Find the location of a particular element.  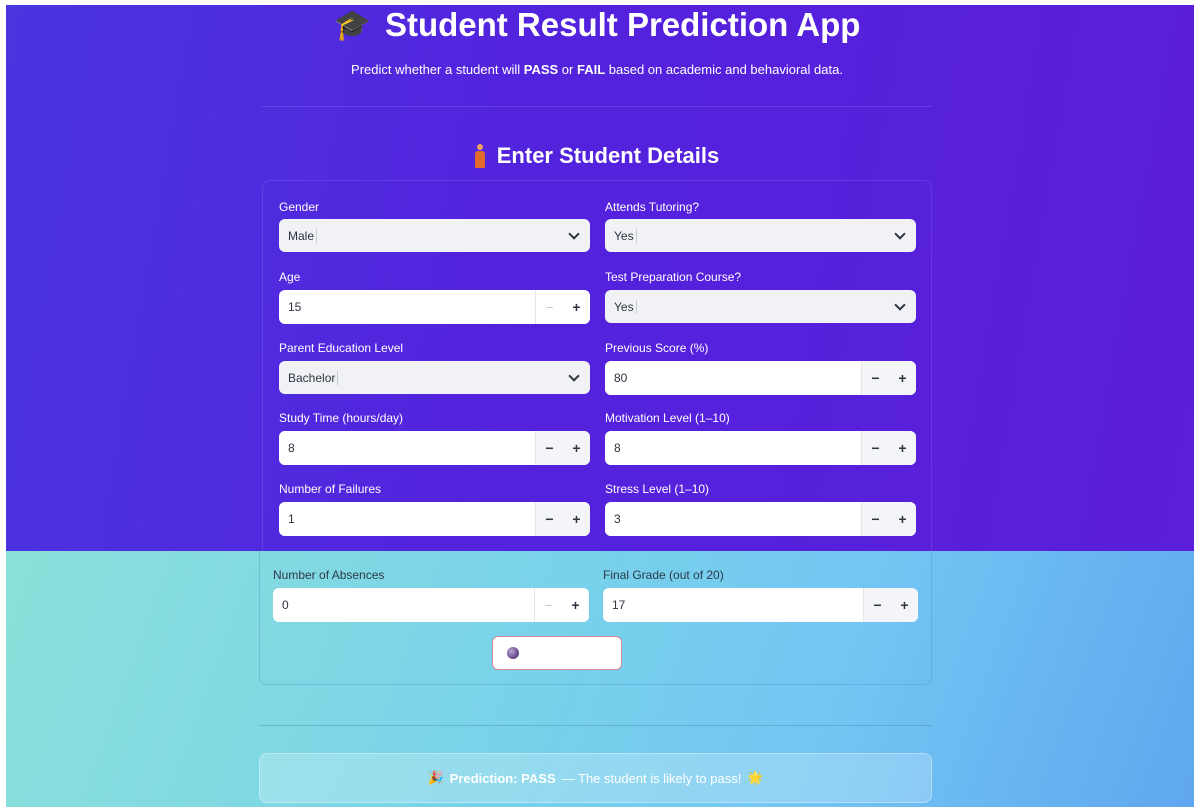

study-time-input: 8 is located at coordinates (407, 448).